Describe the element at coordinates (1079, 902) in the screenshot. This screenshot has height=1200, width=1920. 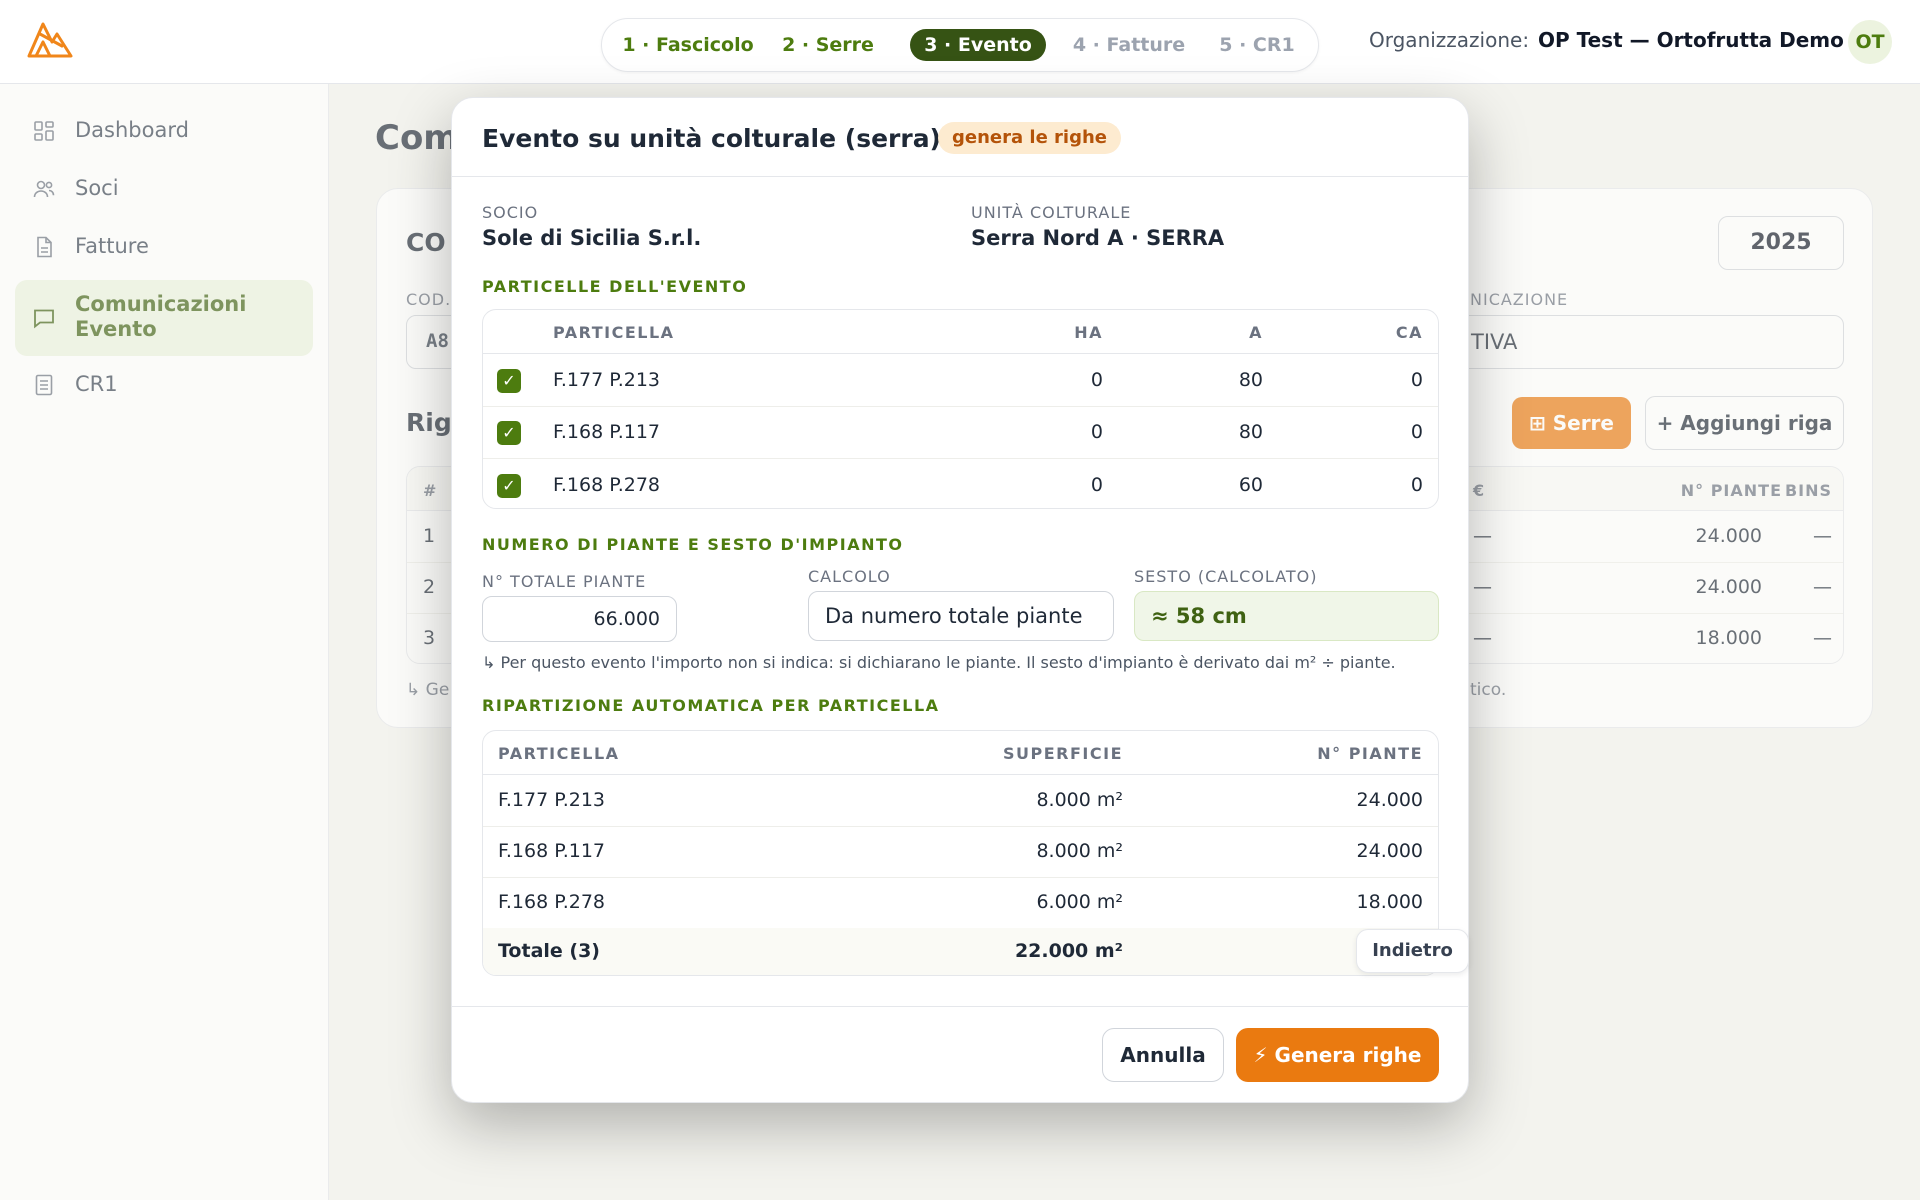
I see `ripartizione-superficie: 6.000 m²` at that location.